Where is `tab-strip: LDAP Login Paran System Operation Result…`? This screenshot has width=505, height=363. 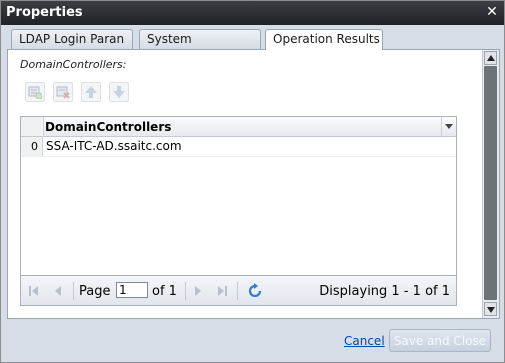
tab-strip: LDAP Login Paran System Operation Result… is located at coordinates (253, 37).